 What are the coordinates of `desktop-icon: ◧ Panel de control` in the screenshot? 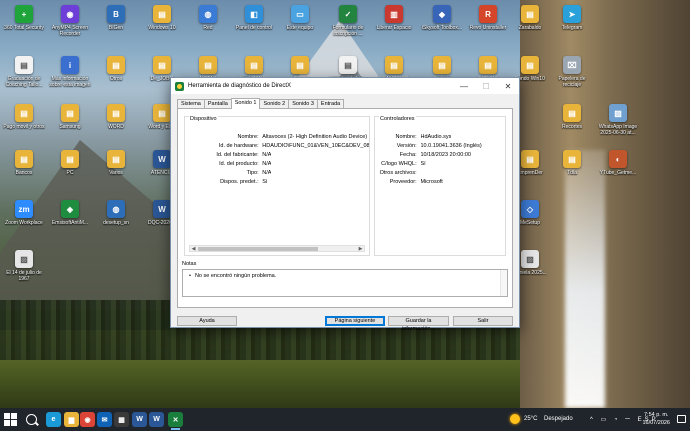 It's located at (254, 18).